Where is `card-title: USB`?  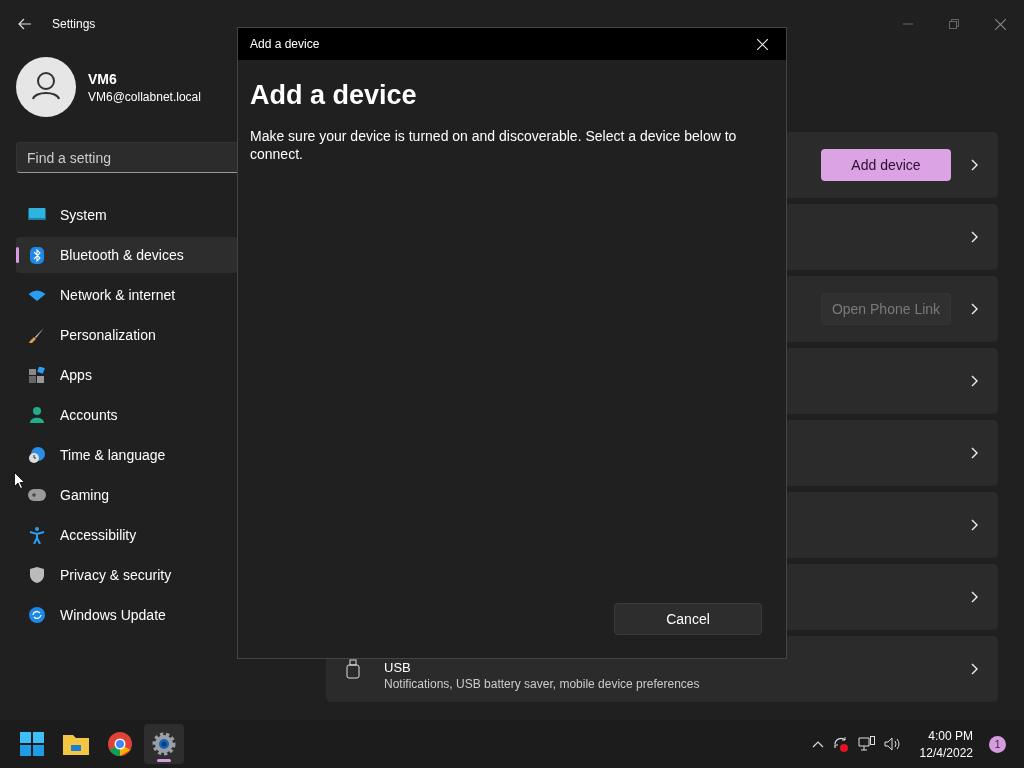 card-title: USB is located at coordinates (398, 667).